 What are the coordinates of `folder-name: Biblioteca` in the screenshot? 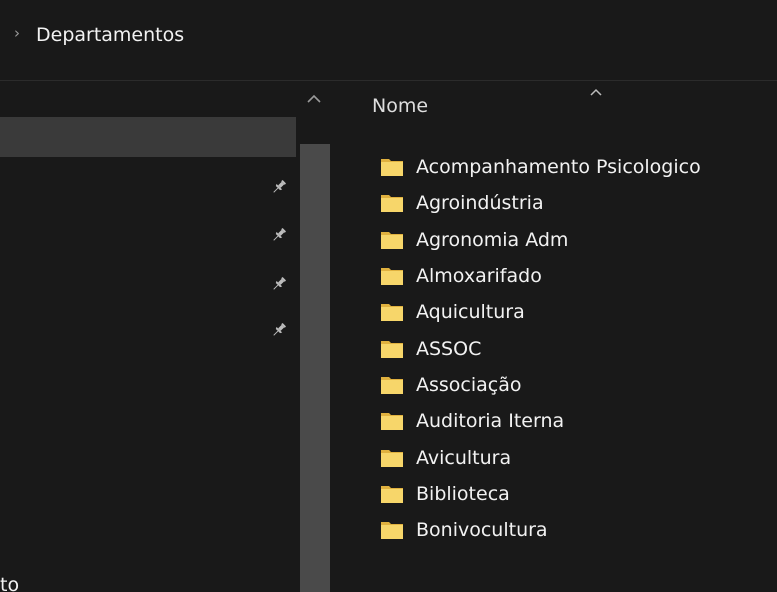 It's located at (463, 493).